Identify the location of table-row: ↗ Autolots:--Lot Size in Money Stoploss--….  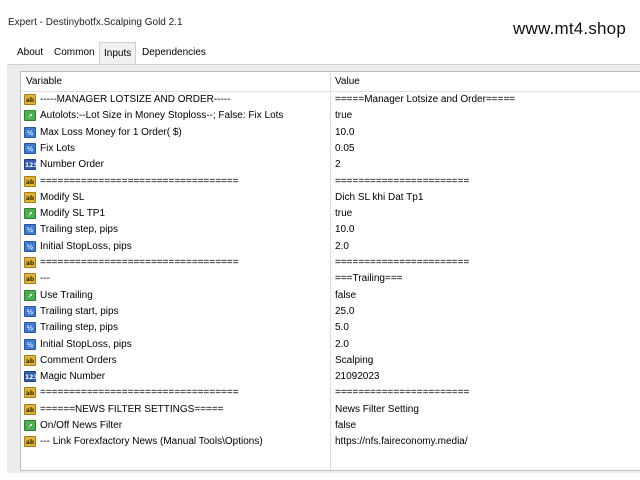
(330, 116).